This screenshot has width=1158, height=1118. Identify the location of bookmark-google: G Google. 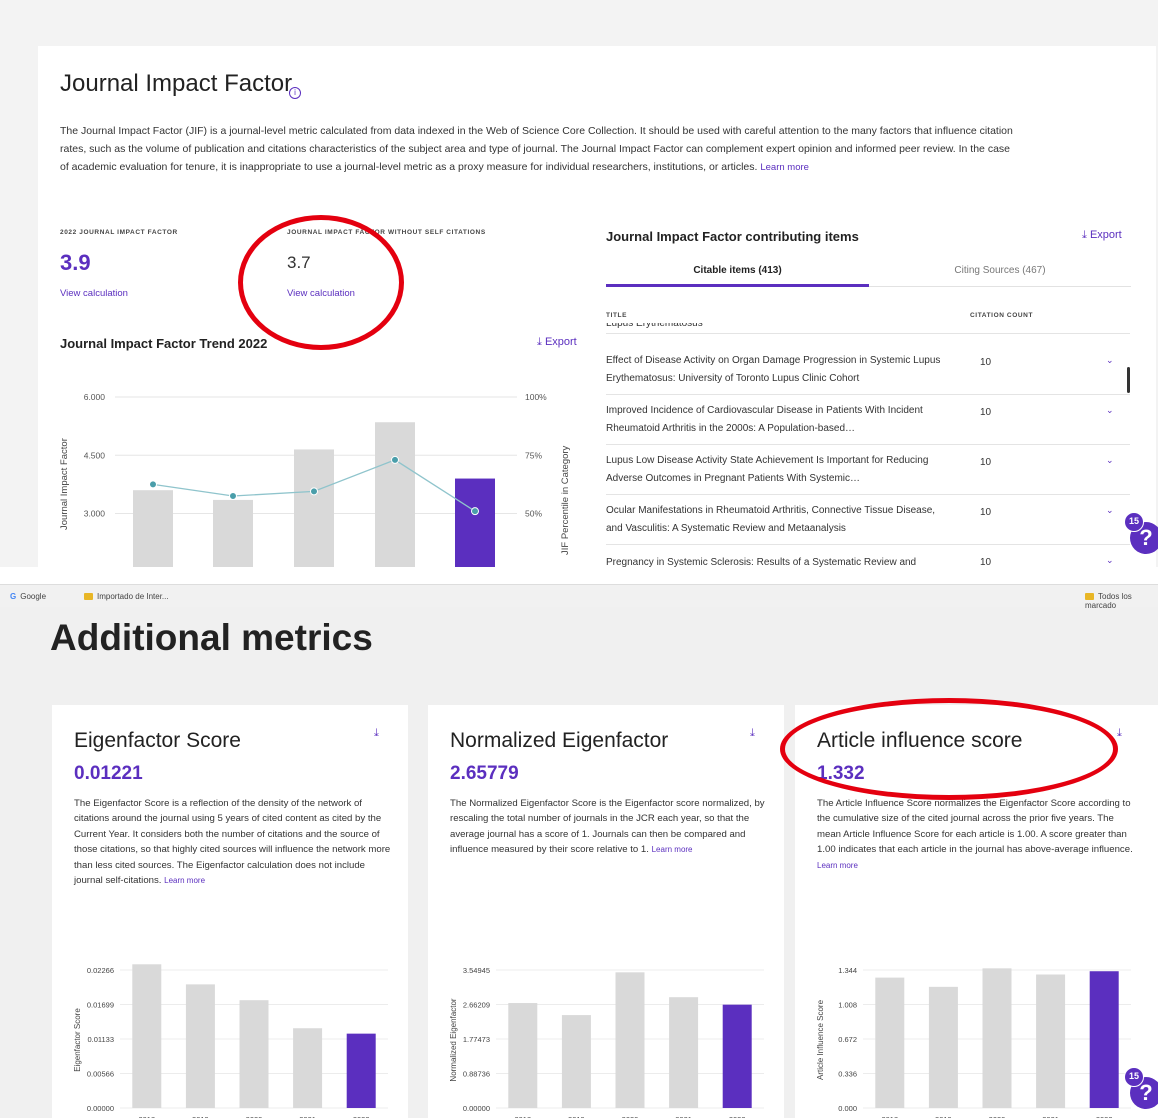
(28, 596).